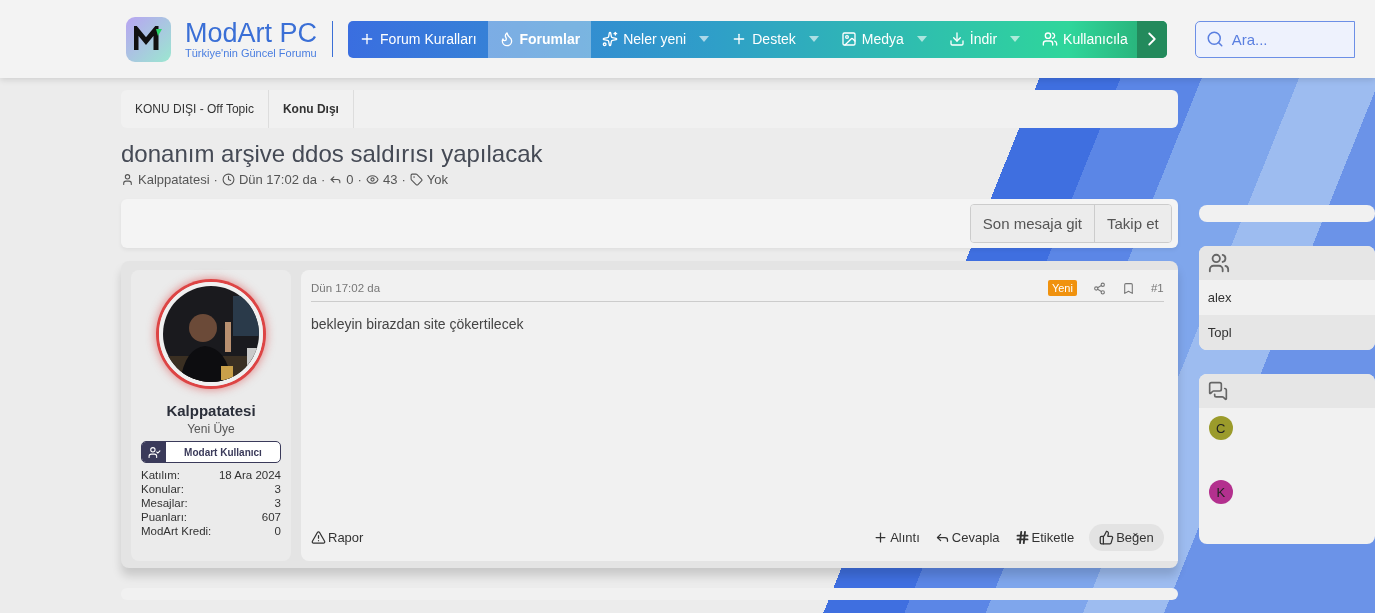 The height and width of the screenshot is (613, 1375). Describe the element at coordinates (160, 475) in the screenshot. I see `stat-label: Katılım:` at that location.